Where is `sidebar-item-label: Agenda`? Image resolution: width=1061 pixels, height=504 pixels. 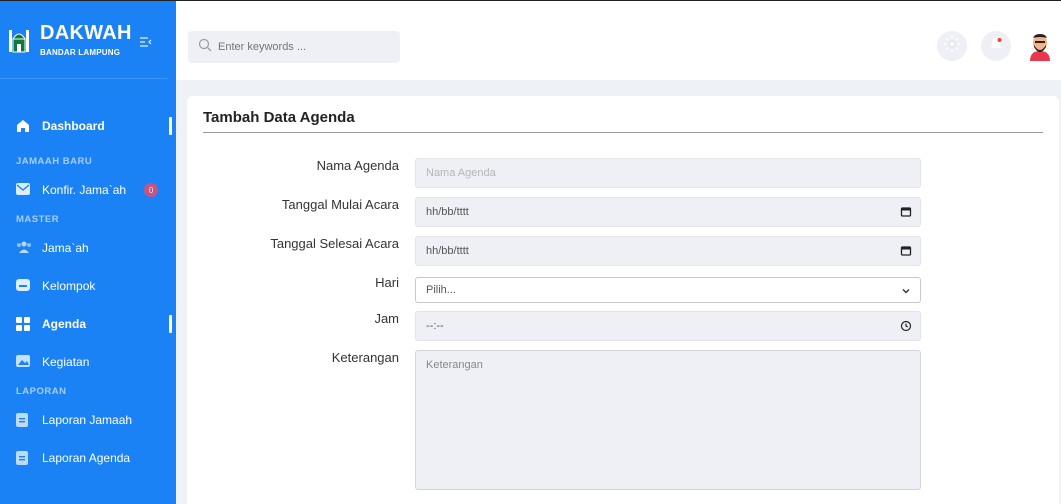
sidebar-item-label: Agenda is located at coordinates (64, 324).